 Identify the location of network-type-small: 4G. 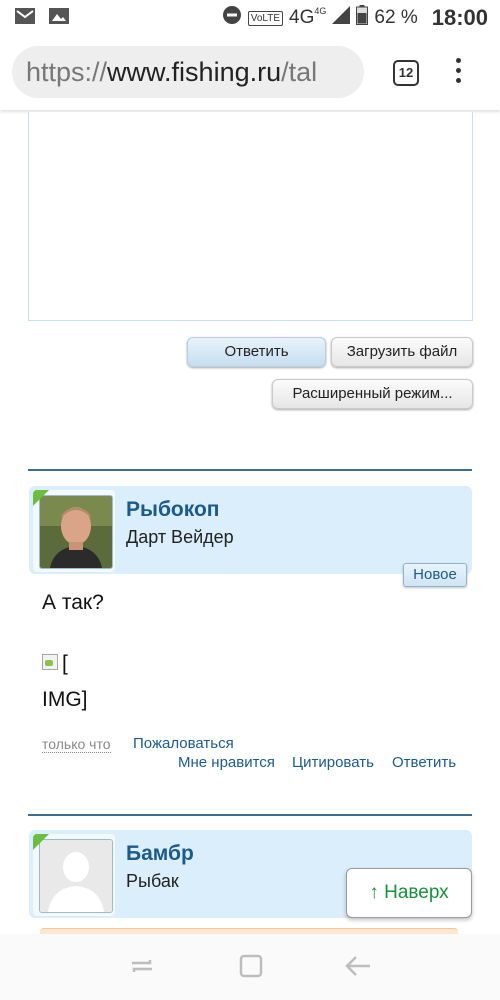
(320, 11).